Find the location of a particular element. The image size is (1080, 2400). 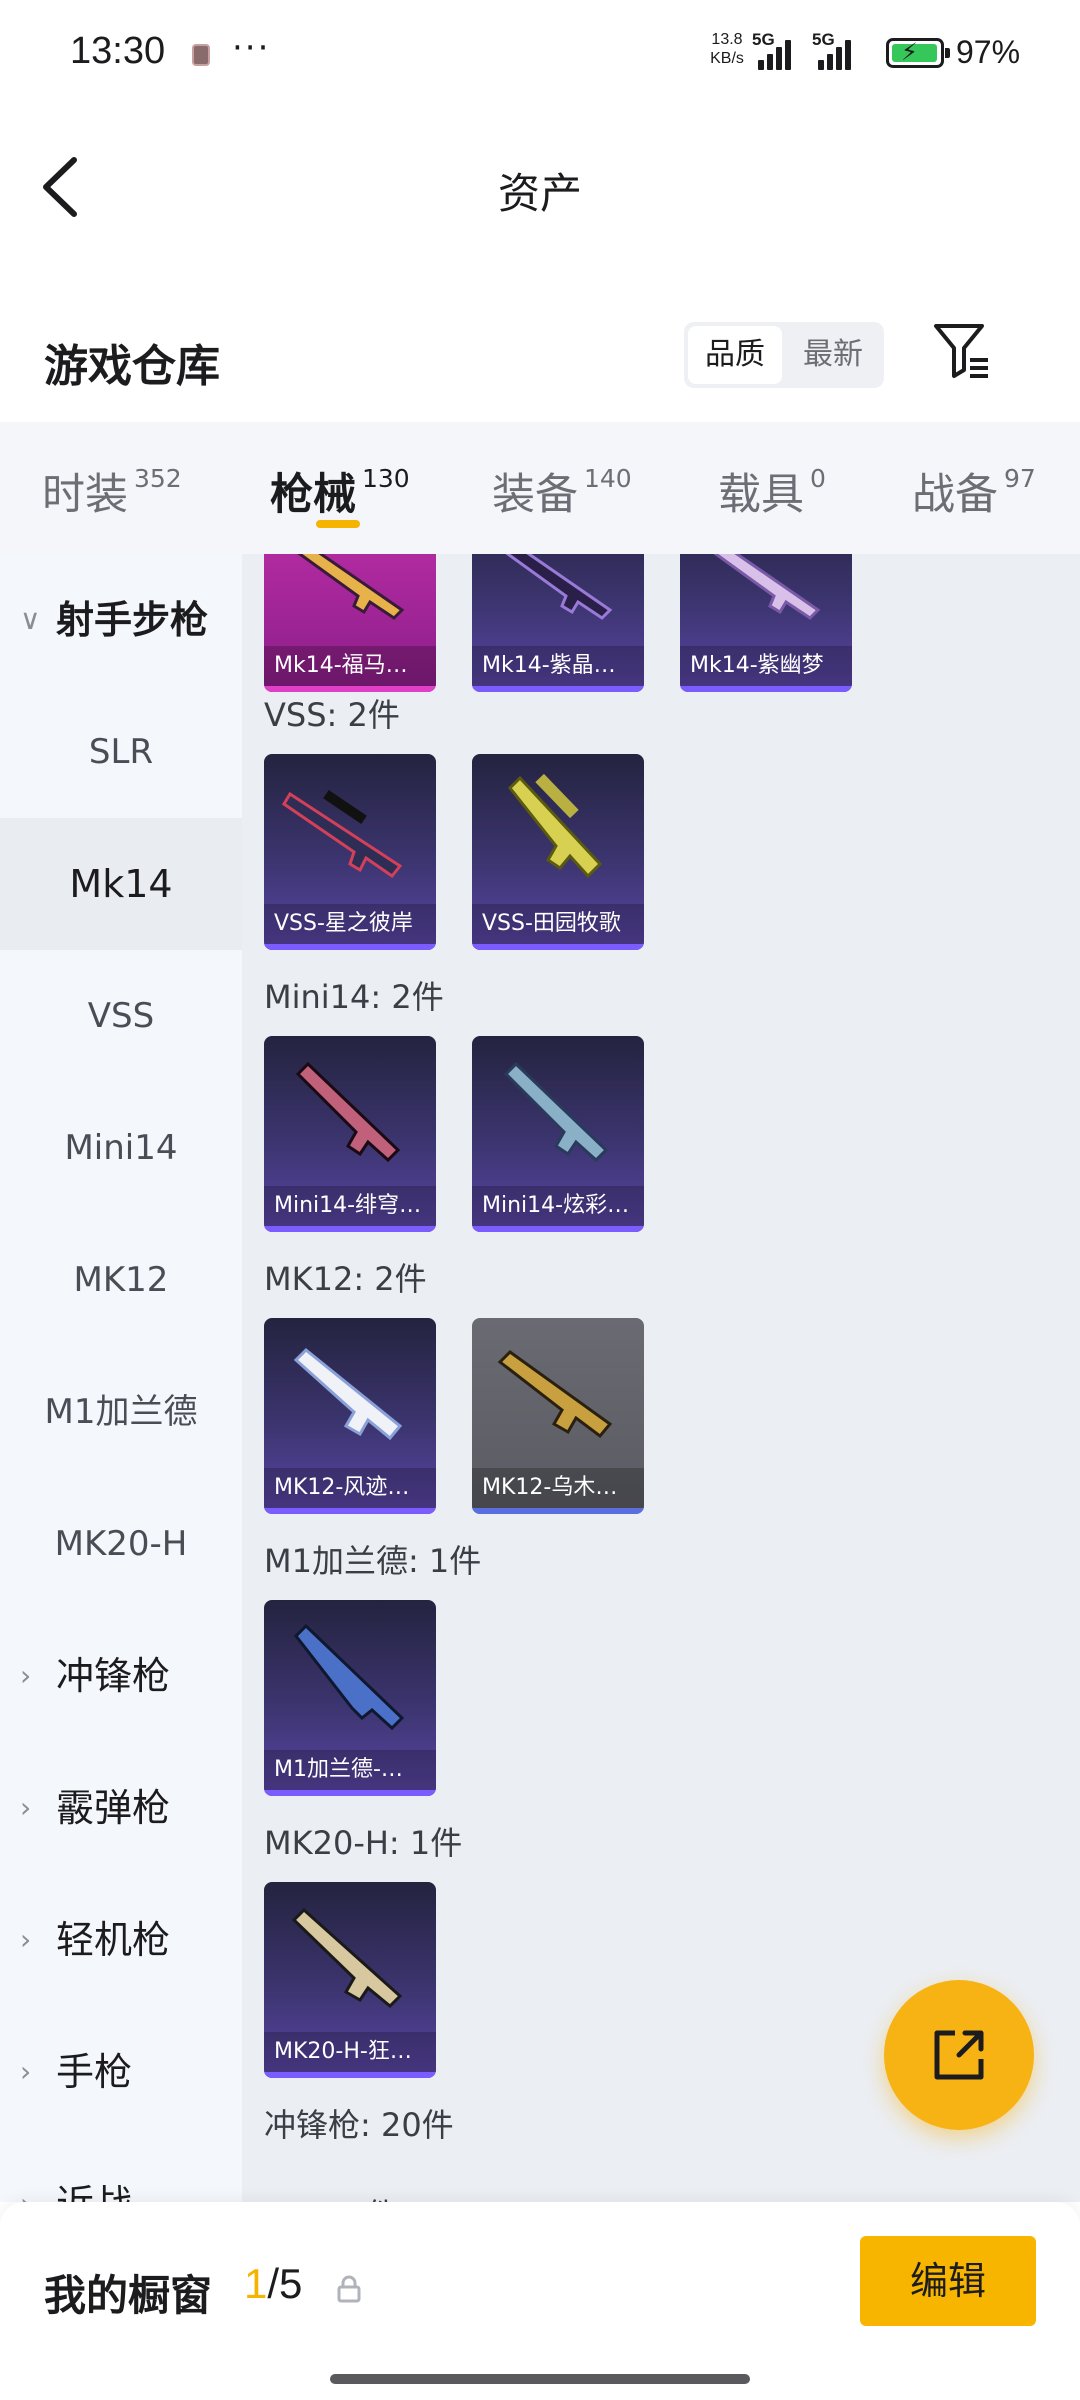

section-title-smg: 冲锋枪: 20件 is located at coordinates (359, 2125).